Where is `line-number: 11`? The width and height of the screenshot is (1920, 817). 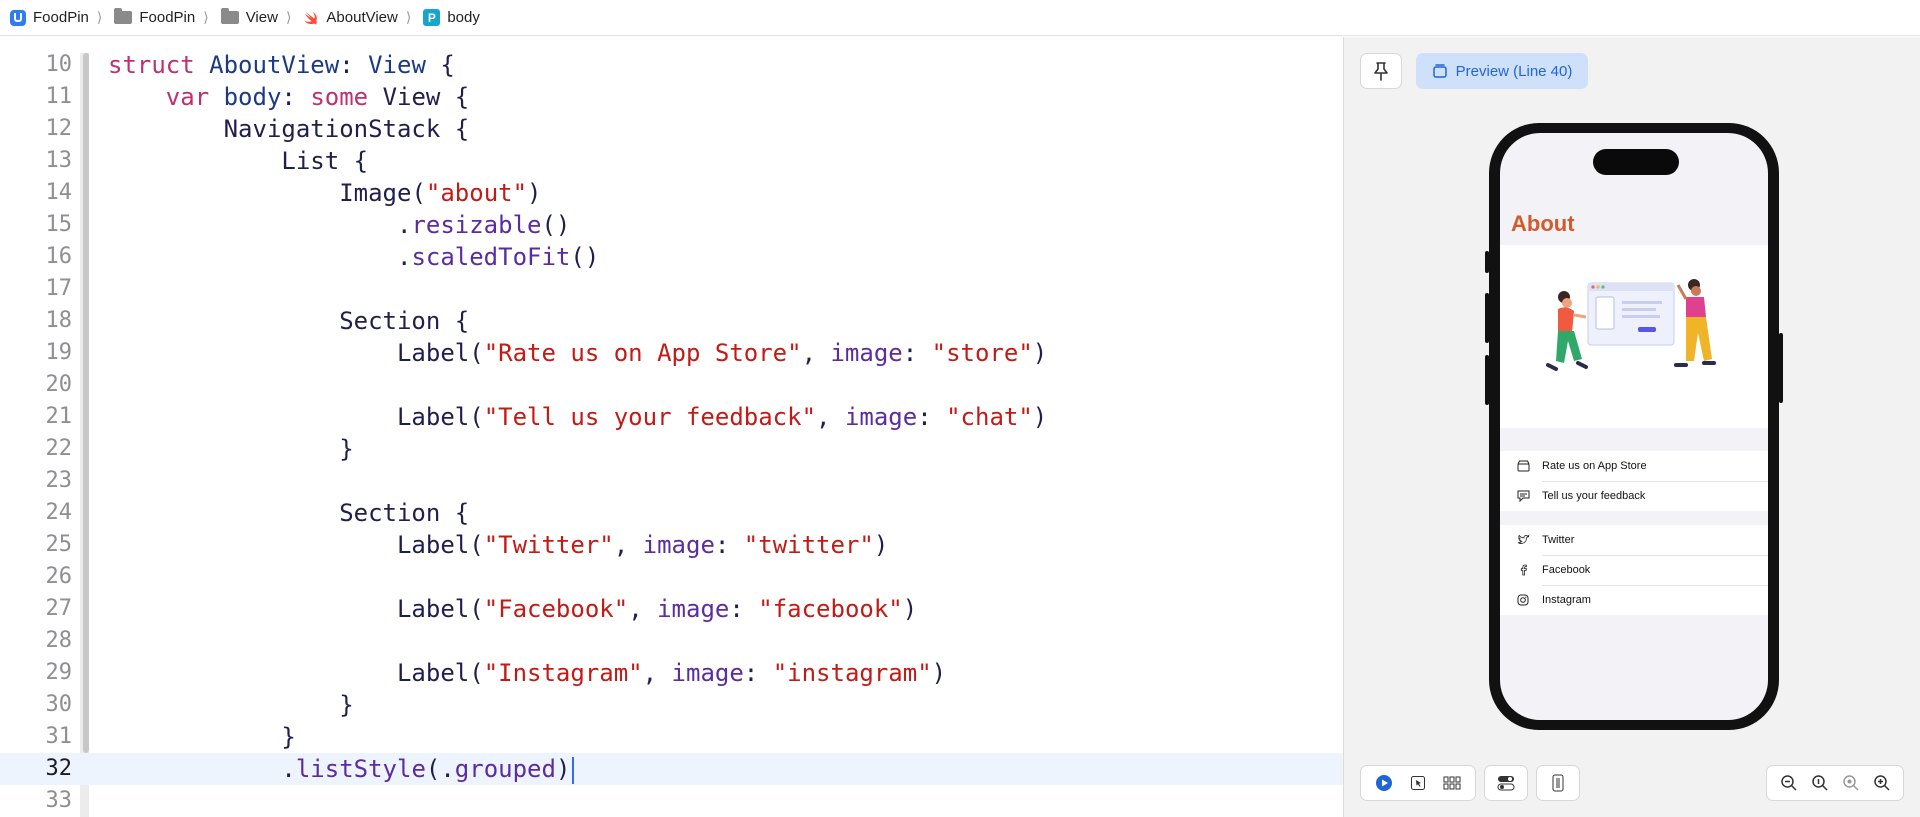 line-number: 11 is located at coordinates (59, 96).